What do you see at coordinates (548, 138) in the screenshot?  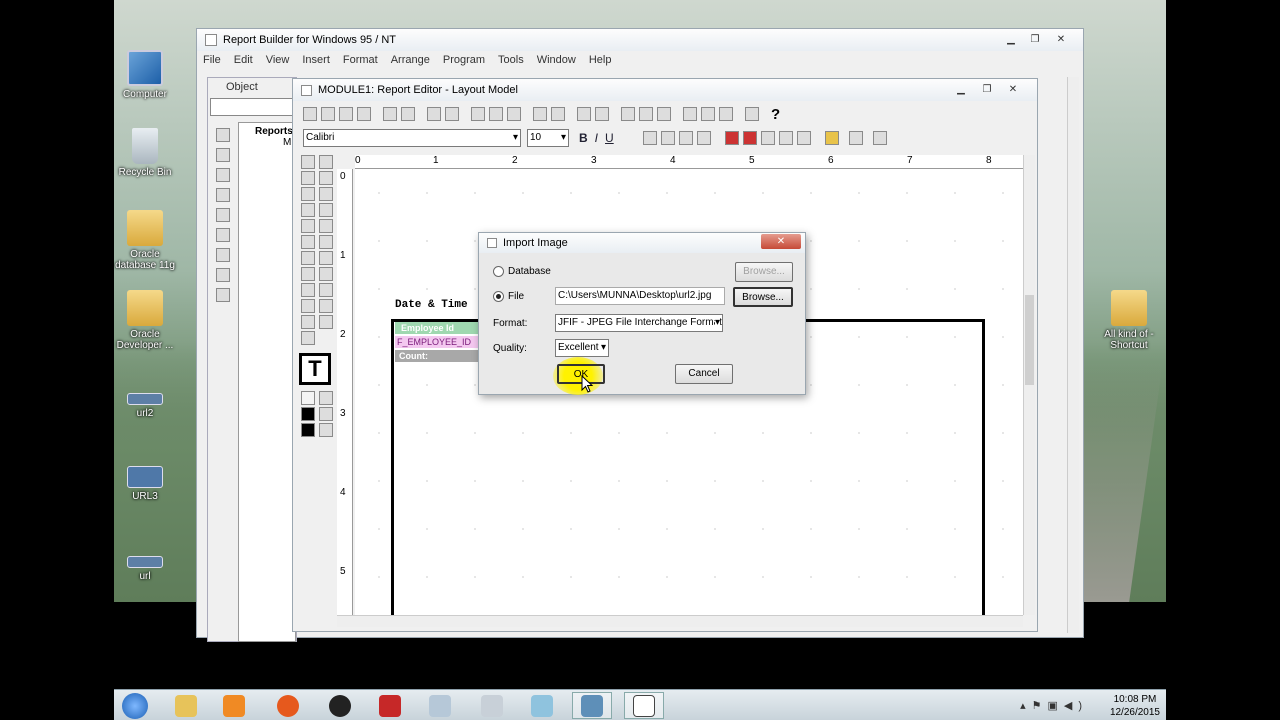 I see `font-size-select: 10 ▾` at bounding box center [548, 138].